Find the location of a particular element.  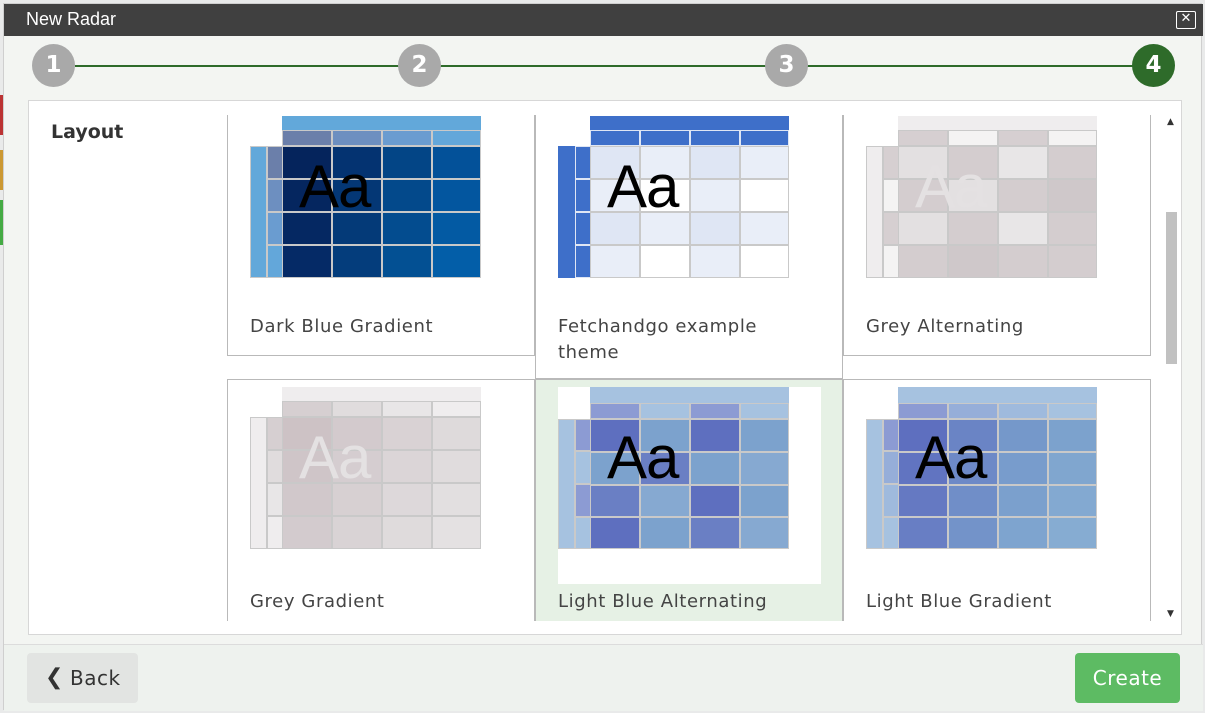

theme-card-fetchandgo-example-theme: Aa Fetchandgo example theme is located at coordinates (689, 247).